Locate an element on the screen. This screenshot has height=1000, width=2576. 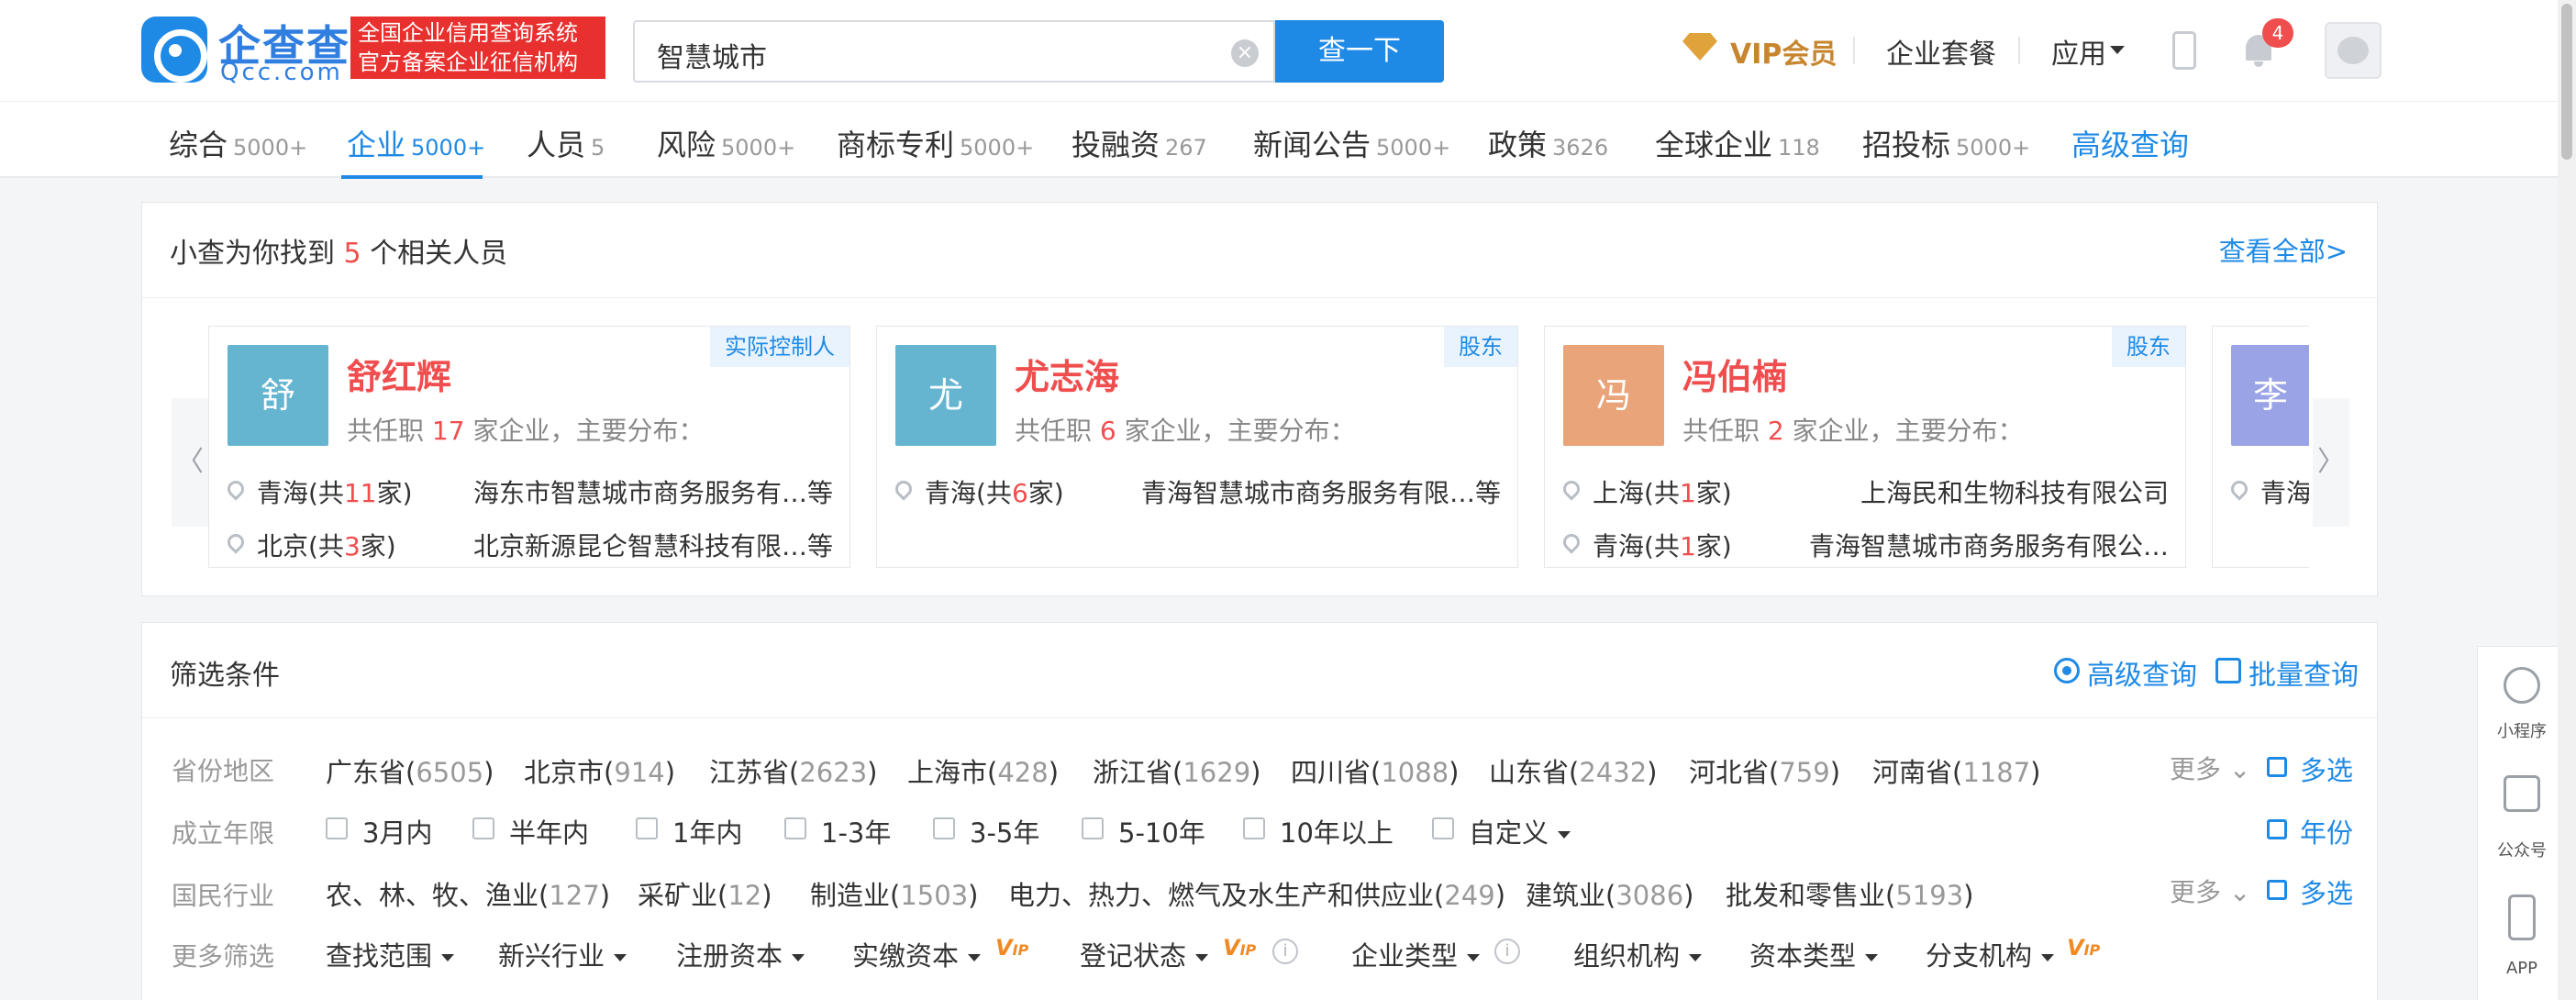
person-name: 冯伯楠 is located at coordinates (1734, 374).